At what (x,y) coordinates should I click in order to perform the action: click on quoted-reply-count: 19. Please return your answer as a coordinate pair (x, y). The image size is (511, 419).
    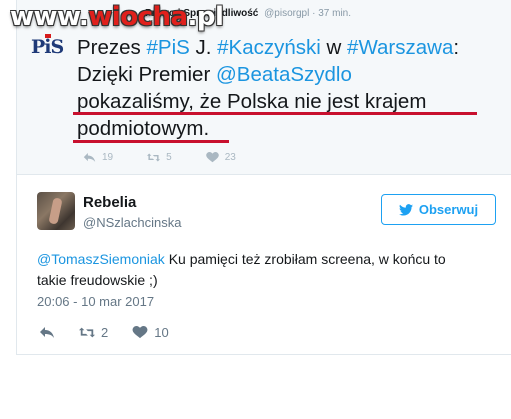
    Looking at the image, I should click on (108, 157).